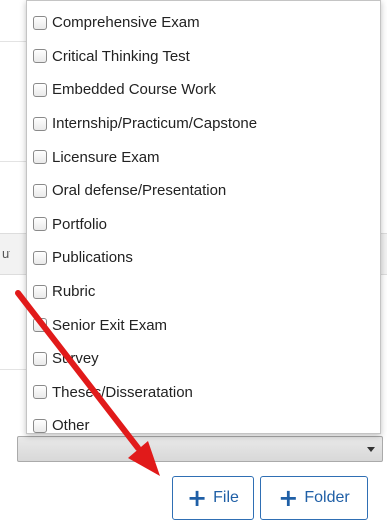  I want to click on option-embedded-course-work: Embedded Course Work, so click(203, 90).